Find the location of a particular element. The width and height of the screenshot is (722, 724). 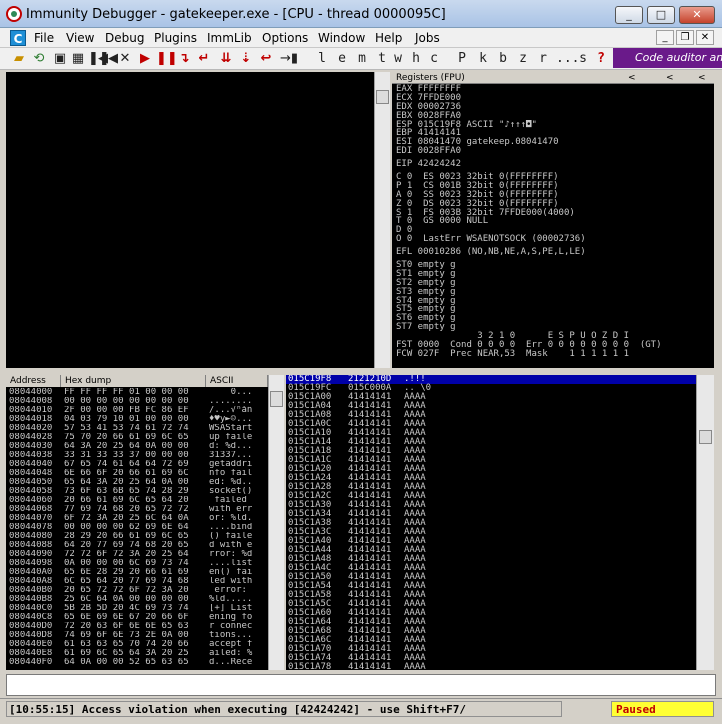

menu-debug: Debug is located at coordinates (124, 38).